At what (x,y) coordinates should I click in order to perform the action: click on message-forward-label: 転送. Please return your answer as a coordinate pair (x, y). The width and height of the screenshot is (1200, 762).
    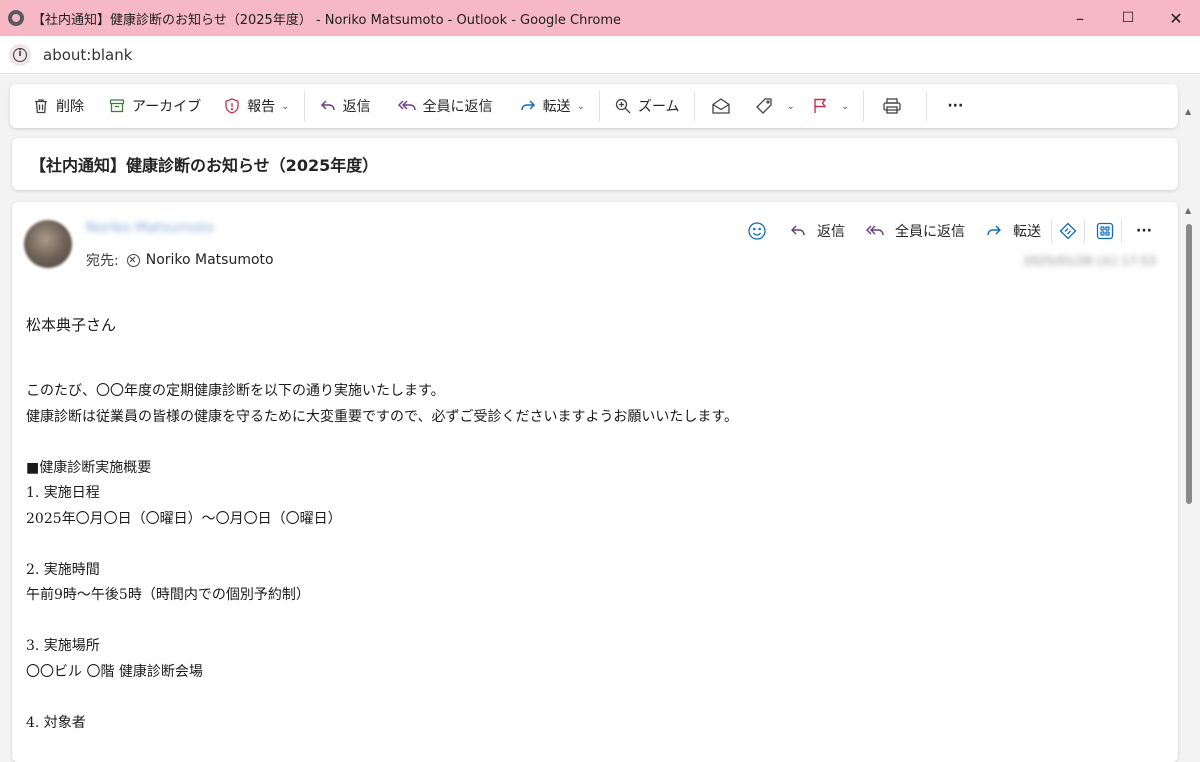
    Looking at the image, I should click on (1027, 232).